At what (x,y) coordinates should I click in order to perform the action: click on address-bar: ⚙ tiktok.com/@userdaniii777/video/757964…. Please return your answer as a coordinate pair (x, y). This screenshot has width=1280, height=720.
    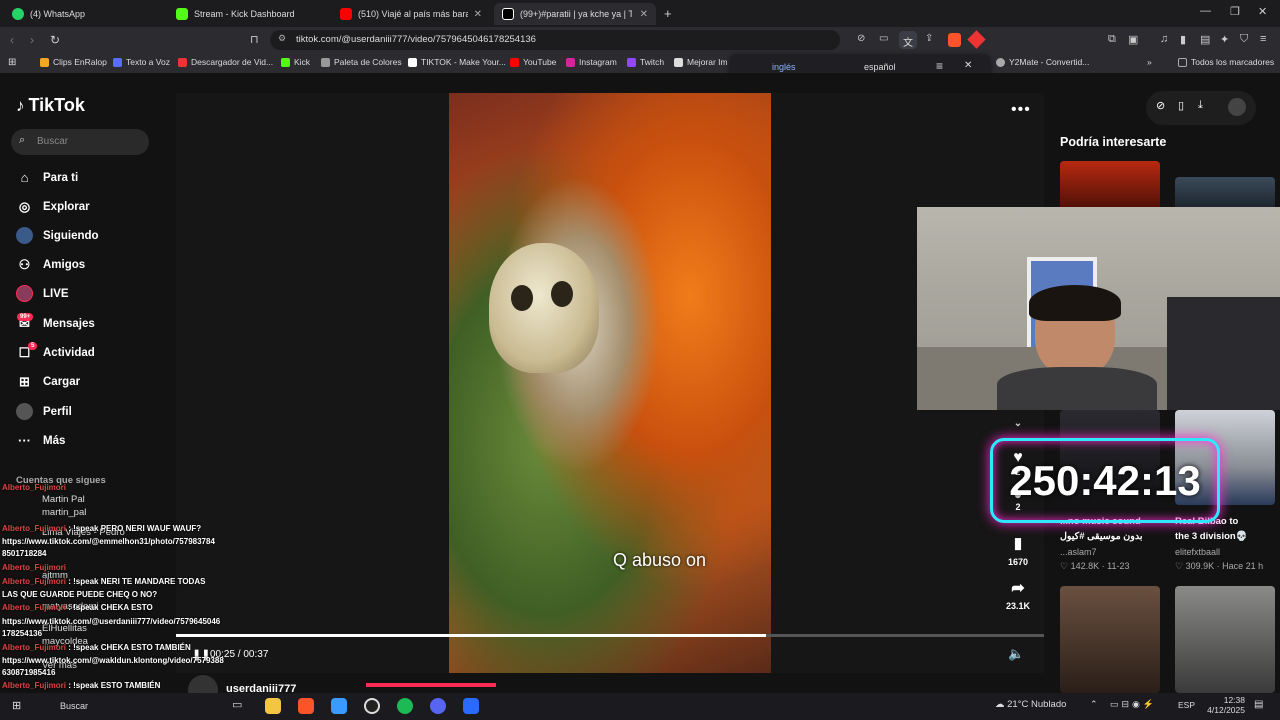
    Looking at the image, I should click on (555, 40).